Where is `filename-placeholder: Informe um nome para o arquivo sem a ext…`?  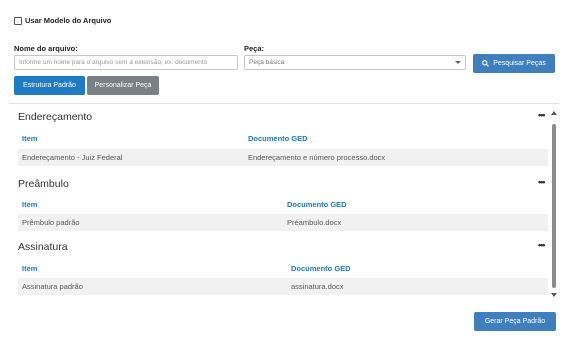
filename-placeholder: Informe um nome para o arquivo sem a ext… is located at coordinates (113, 62).